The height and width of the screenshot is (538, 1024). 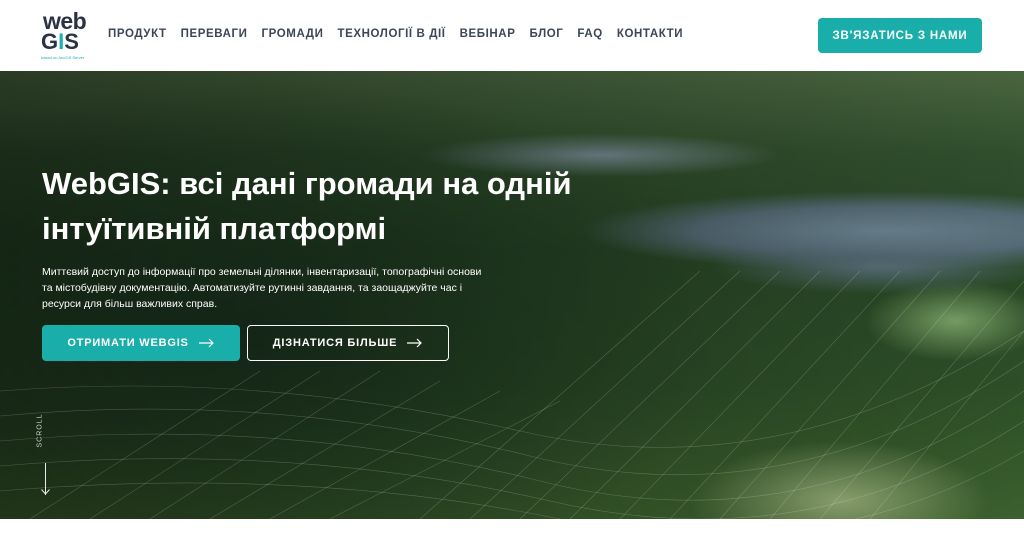 What do you see at coordinates (128, 343) in the screenshot?
I see `get-webgis-label: ОТРИМАТИ WEBGIS` at bounding box center [128, 343].